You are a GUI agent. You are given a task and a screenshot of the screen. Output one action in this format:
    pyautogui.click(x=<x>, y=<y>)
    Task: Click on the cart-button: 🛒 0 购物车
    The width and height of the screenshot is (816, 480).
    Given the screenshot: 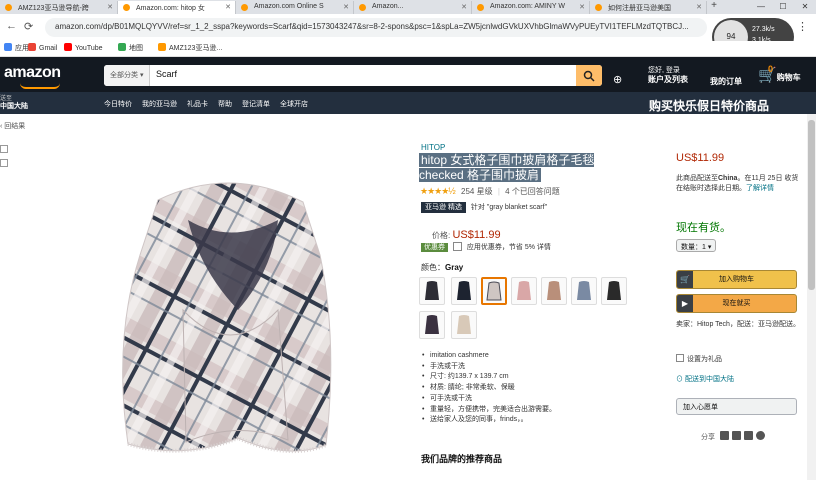 What is the action you would take?
    pyautogui.click(x=779, y=74)
    